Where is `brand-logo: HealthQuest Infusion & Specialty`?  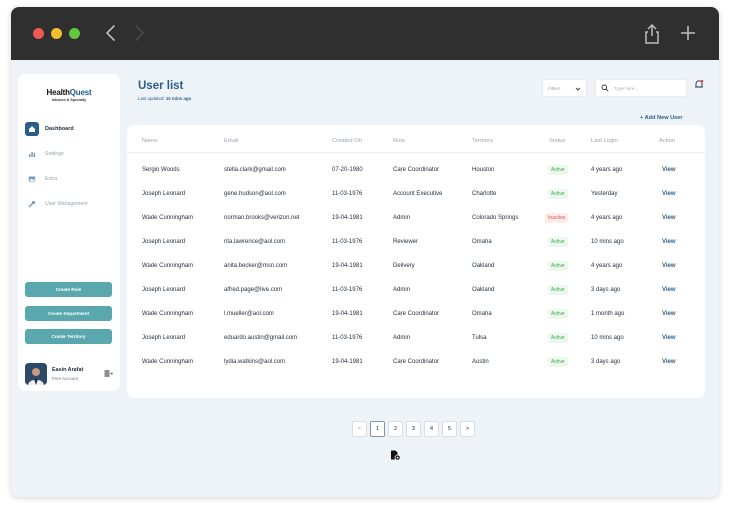 brand-logo: HealthQuest Infusion & Specialty is located at coordinates (69, 95).